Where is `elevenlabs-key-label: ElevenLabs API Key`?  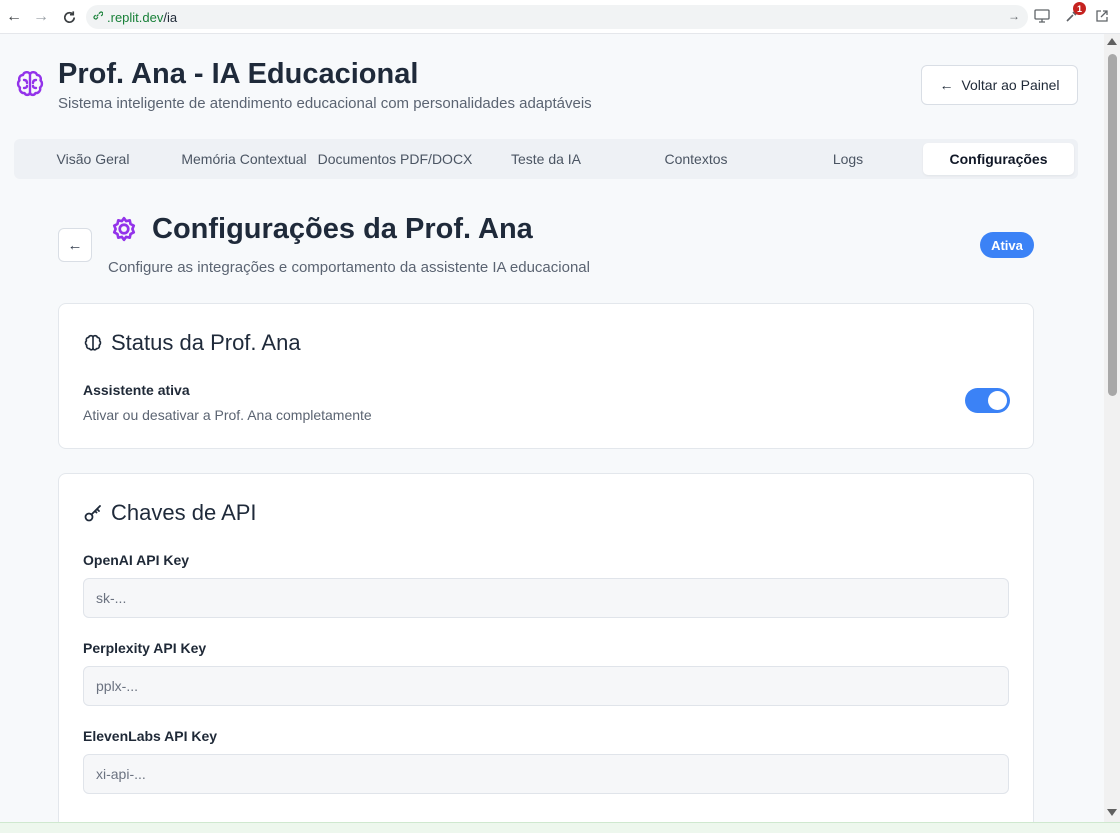 elevenlabs-key-label: ElevenLabs API Key is located at coordinates (150, 736).